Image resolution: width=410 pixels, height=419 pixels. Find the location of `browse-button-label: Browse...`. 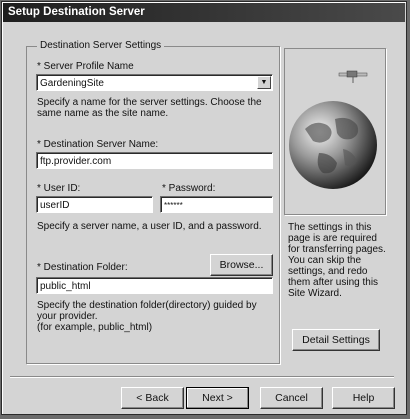

browse-button-label: Browse... is located at coordinates (241, 265).